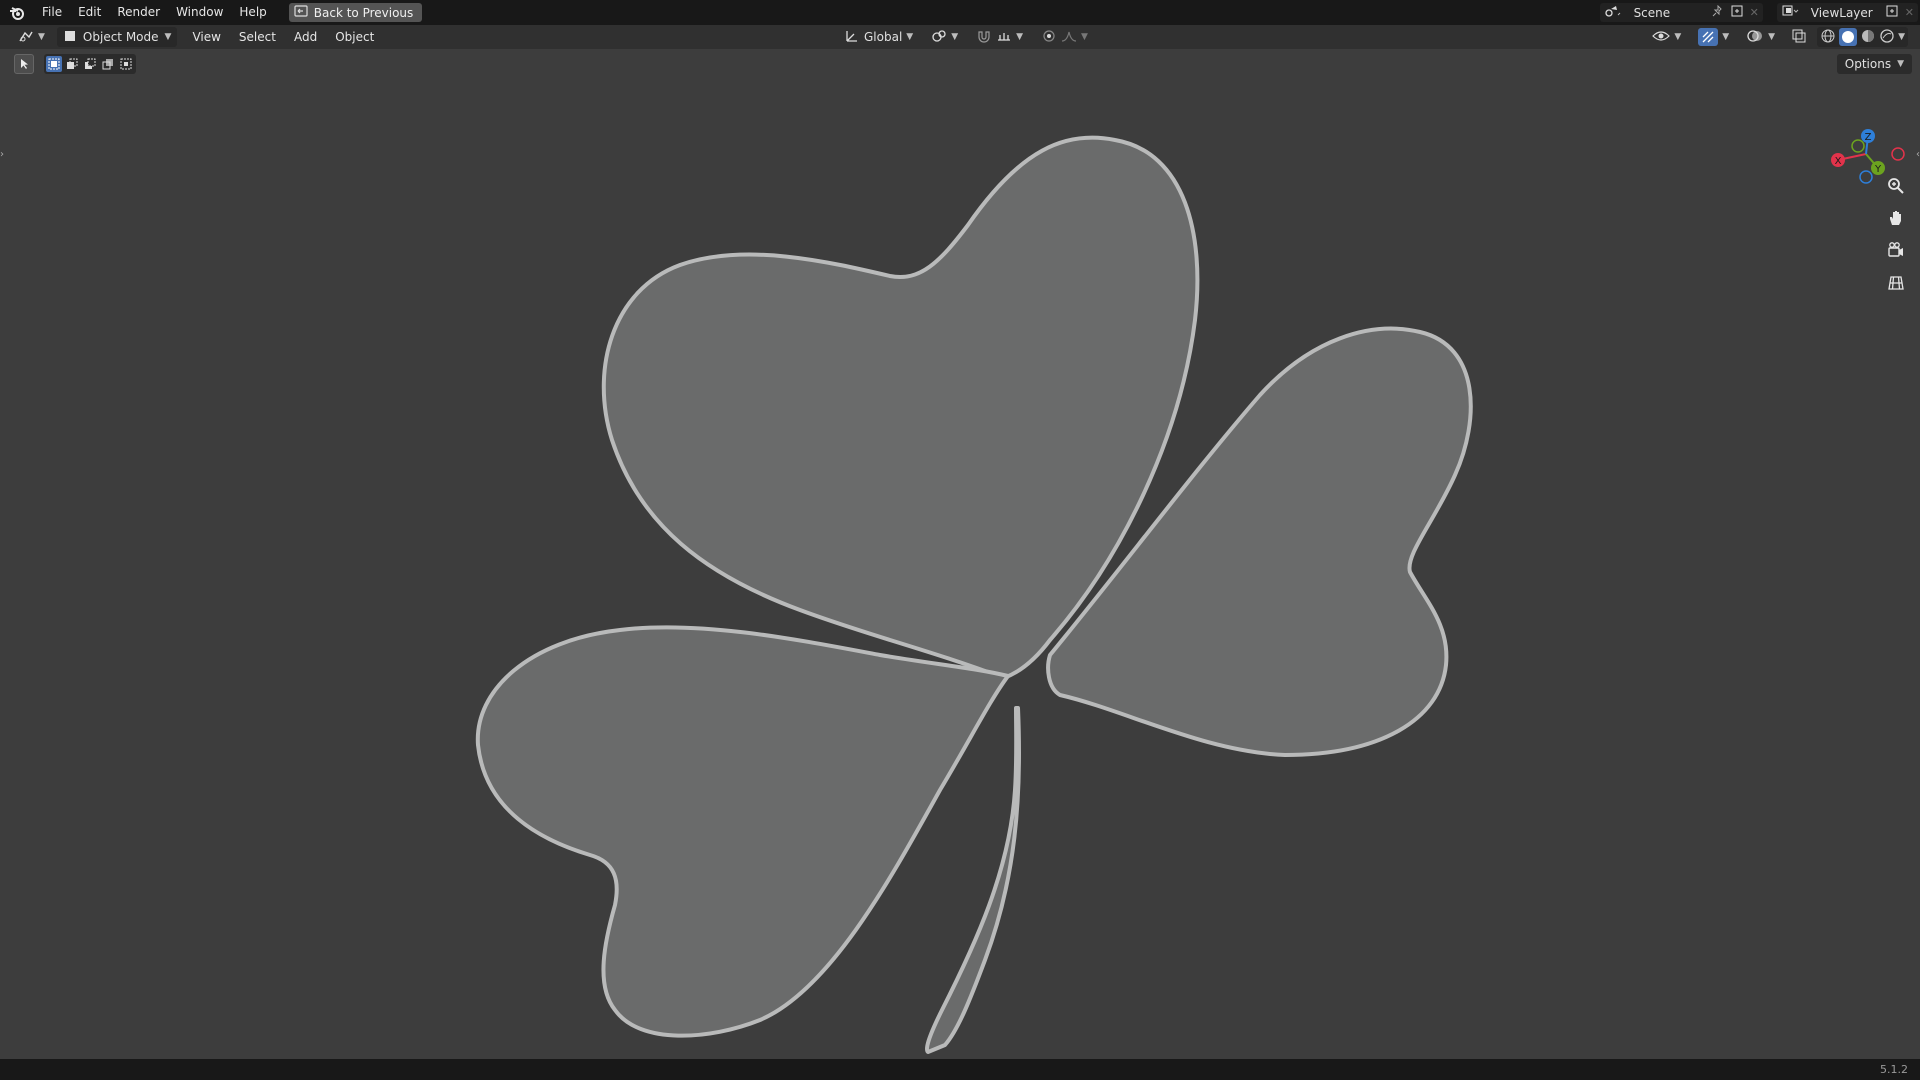 Image resolution: width=1920 pixels, height=1080 pixels. Describe the element at coordinates (138, 12) in the screenshot. I see `menu-render: Render` at that location.